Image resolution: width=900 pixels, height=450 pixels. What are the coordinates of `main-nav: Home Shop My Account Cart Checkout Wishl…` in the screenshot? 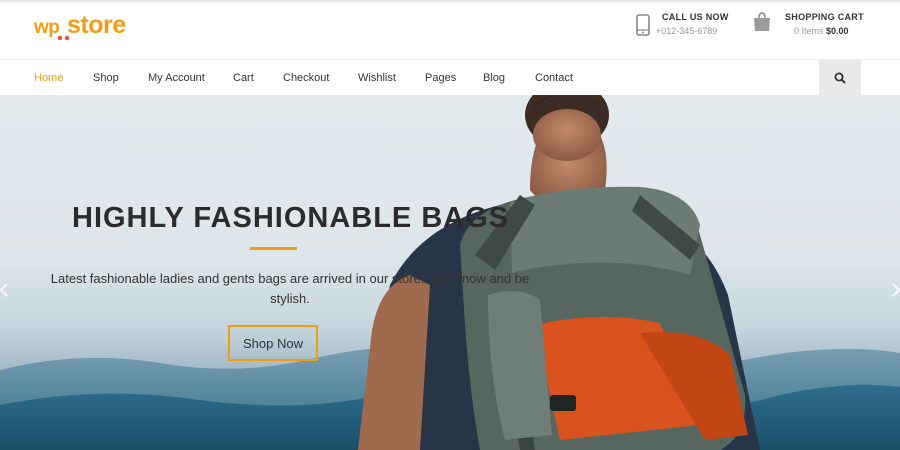 It's located at (450, 77).